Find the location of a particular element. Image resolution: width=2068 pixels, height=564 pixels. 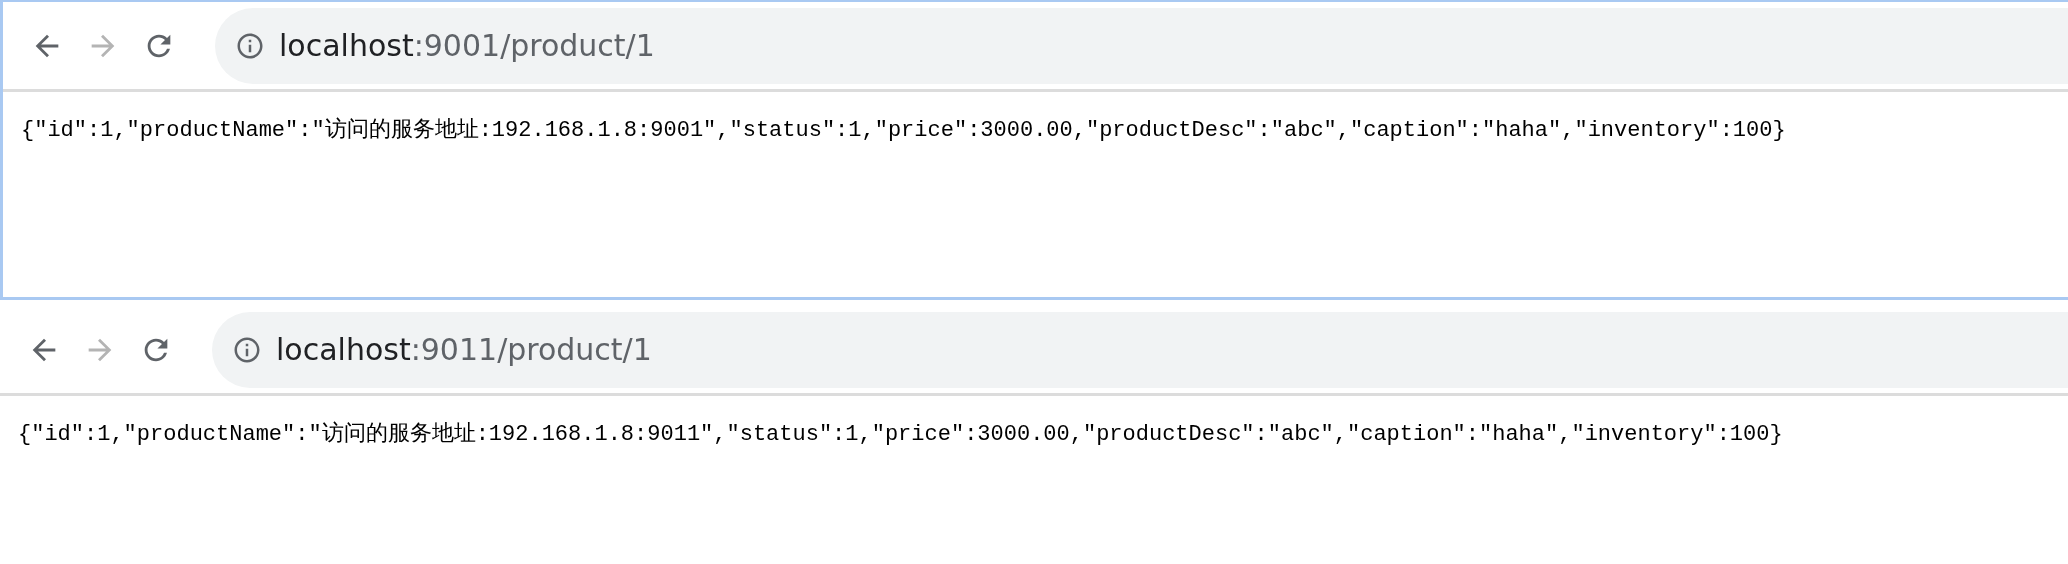

json-response: {"id":1,"productName":"访问的服务地址:192.168.1.8:9011","status":1,"price":3000.00,"productDesc":"abc","caption":"haha","inventory":100} is located at coordinates (901, 434).